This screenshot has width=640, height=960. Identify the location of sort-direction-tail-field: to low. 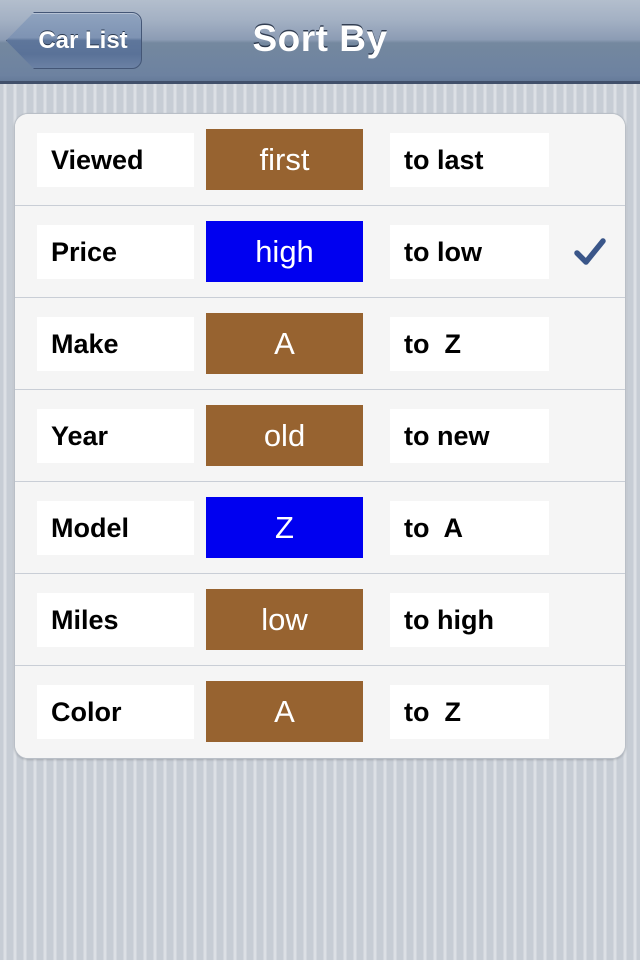
(469, 252).